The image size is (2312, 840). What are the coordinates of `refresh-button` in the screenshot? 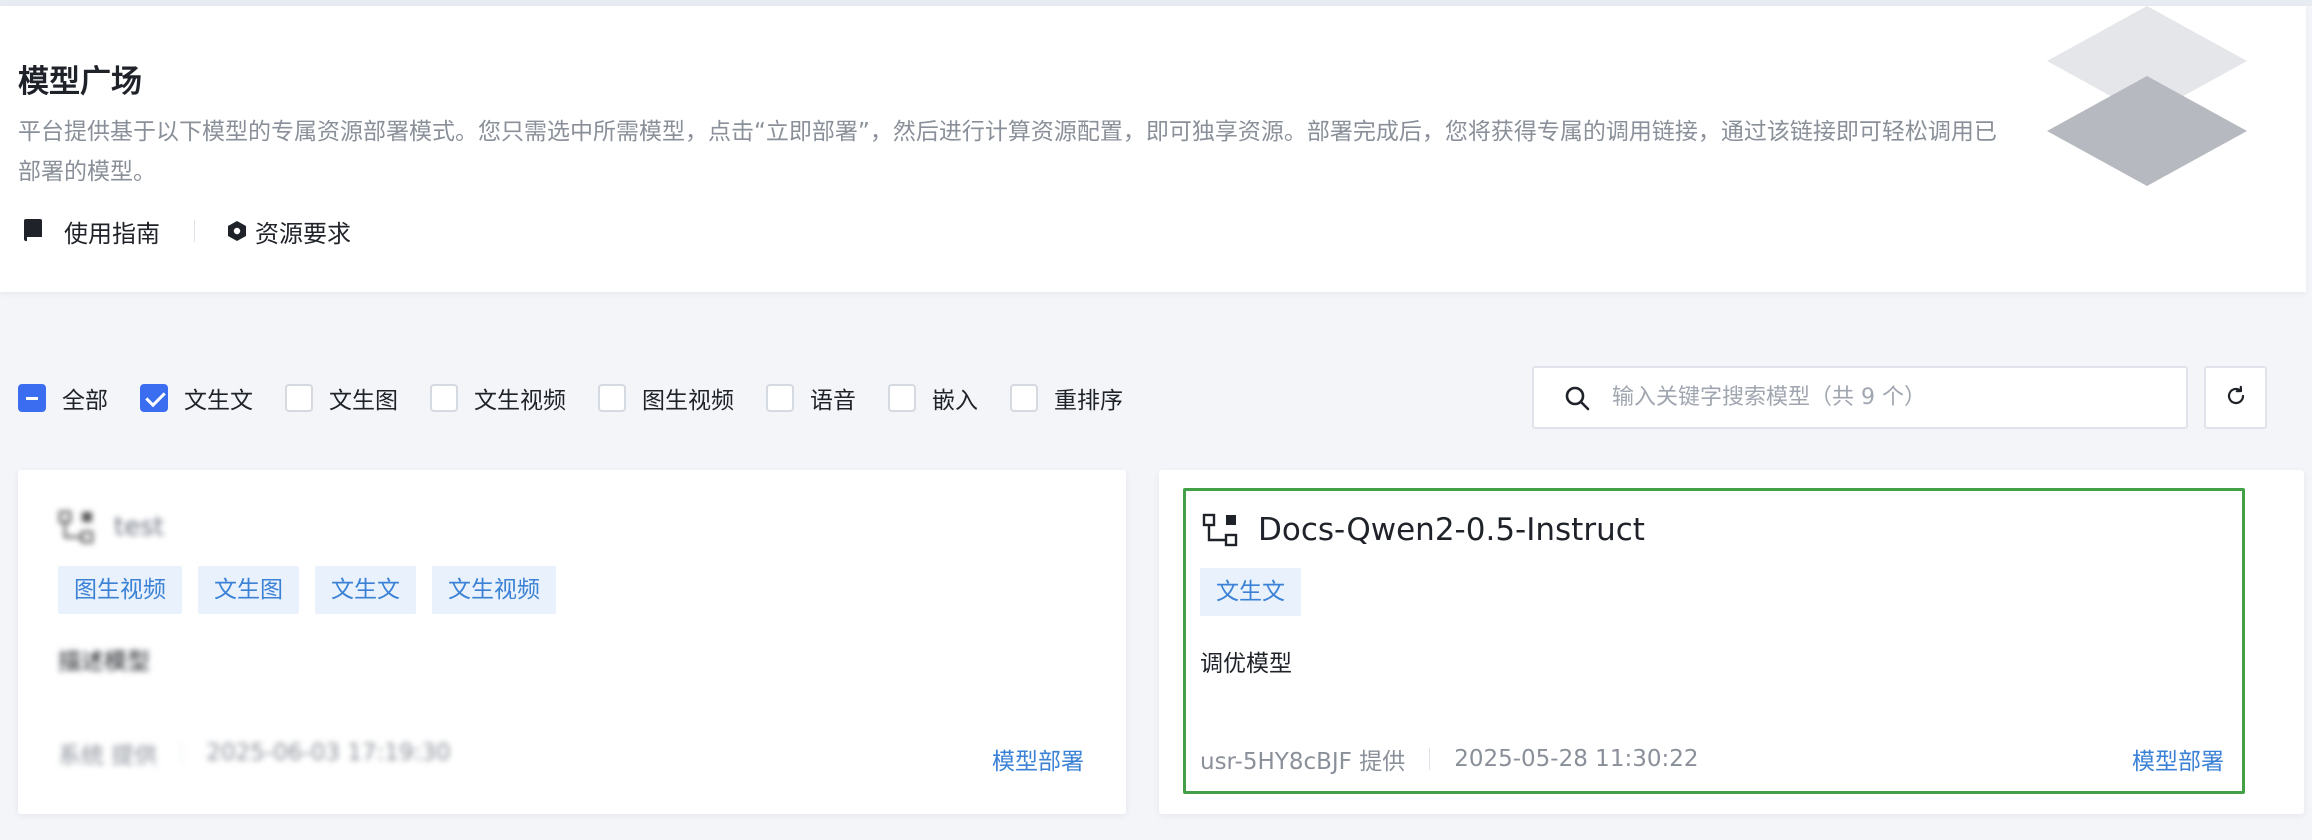 It's located at (2235, 397).